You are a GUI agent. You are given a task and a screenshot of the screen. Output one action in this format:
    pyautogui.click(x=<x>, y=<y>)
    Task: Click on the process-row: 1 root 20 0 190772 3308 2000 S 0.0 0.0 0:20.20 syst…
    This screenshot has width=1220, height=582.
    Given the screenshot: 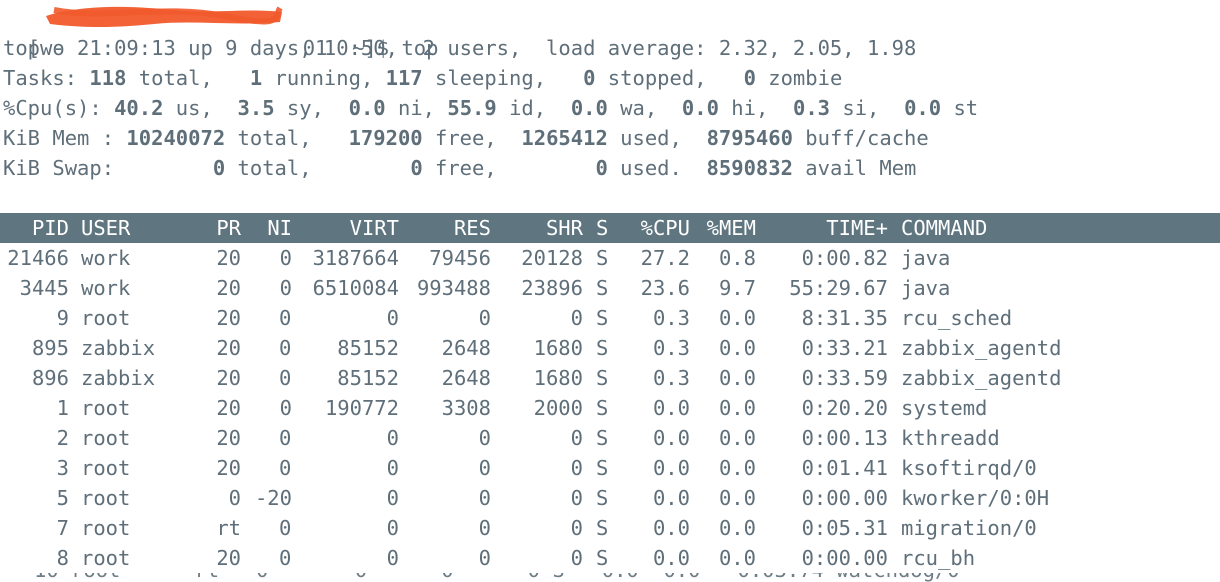 What is the action you would take?
    pyautogui.click(x=610, y=408)
    